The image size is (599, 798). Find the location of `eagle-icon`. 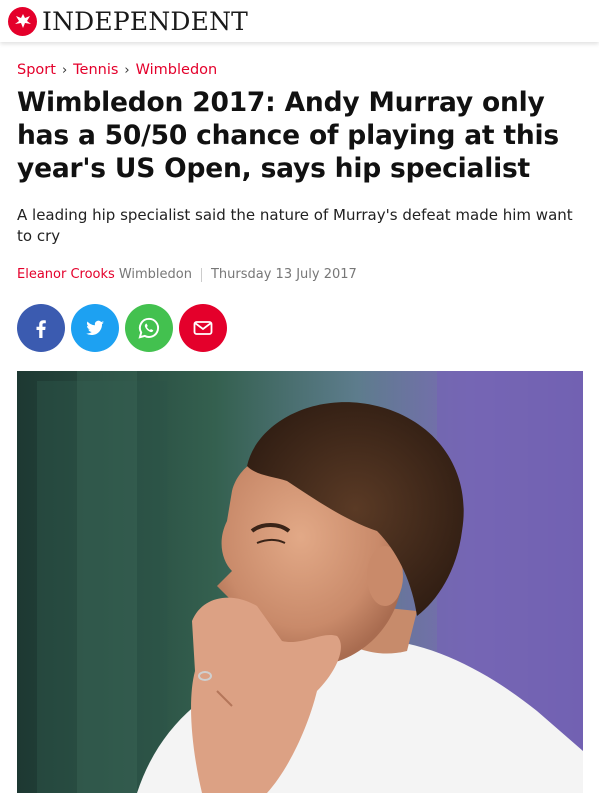

eagle-icon is located at coordinates (22, 21).